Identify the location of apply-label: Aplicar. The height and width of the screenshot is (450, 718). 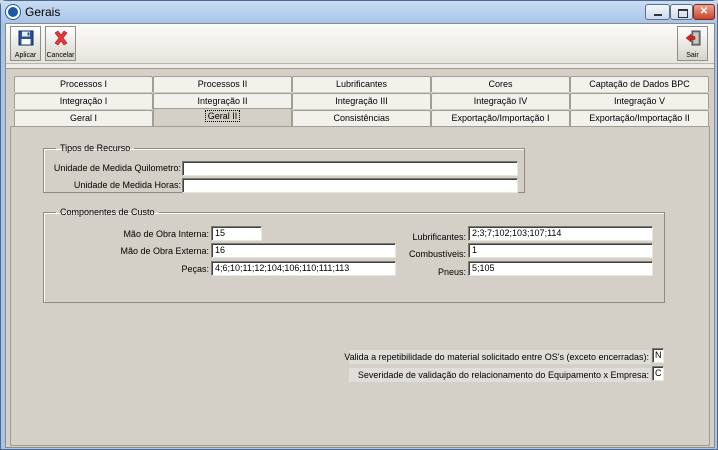
(25, 55).